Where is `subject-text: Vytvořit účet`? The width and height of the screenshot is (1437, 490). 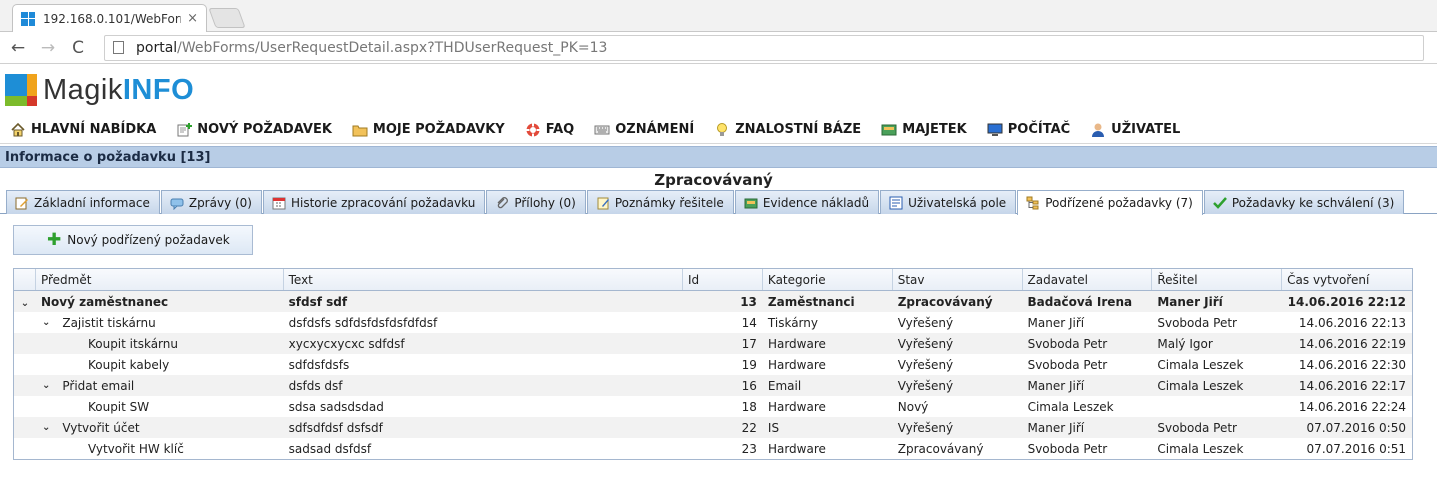 subject-text: Vytvořit účet is located at coordinates (101, 427).